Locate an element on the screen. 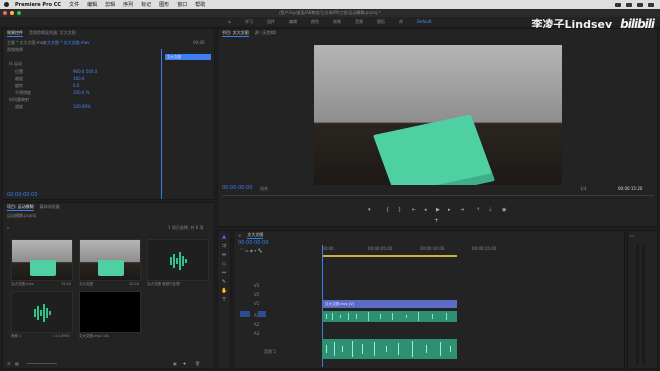 The width and height of the screenshot is (660, 371). lift-icon: ⇡ is located at coordinates (478, 210).